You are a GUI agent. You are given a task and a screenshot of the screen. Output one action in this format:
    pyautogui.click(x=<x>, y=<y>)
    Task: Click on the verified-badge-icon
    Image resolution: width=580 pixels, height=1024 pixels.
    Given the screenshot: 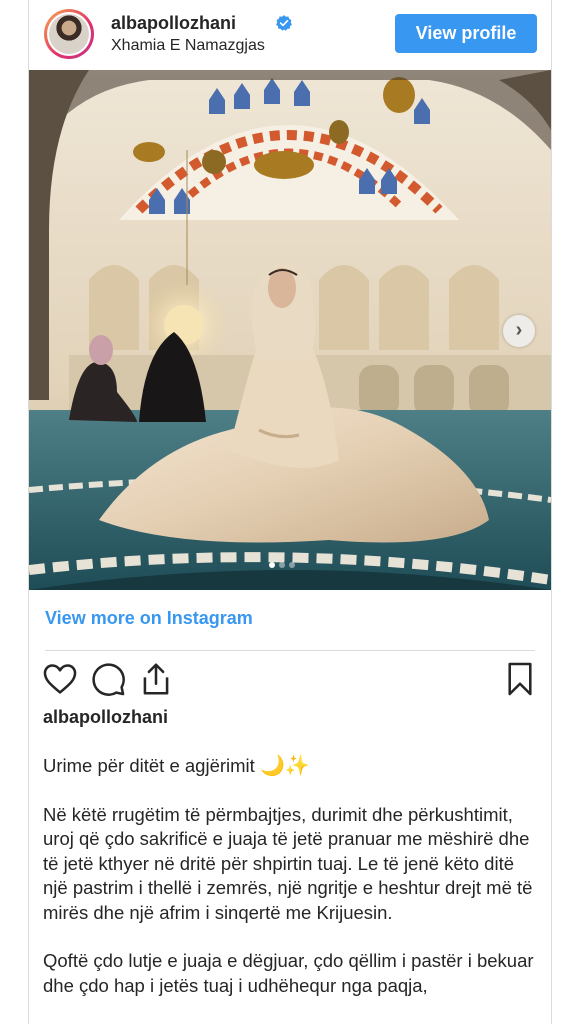 What is the action you would take?
    pyautogui.click(x=284, y=23)
    